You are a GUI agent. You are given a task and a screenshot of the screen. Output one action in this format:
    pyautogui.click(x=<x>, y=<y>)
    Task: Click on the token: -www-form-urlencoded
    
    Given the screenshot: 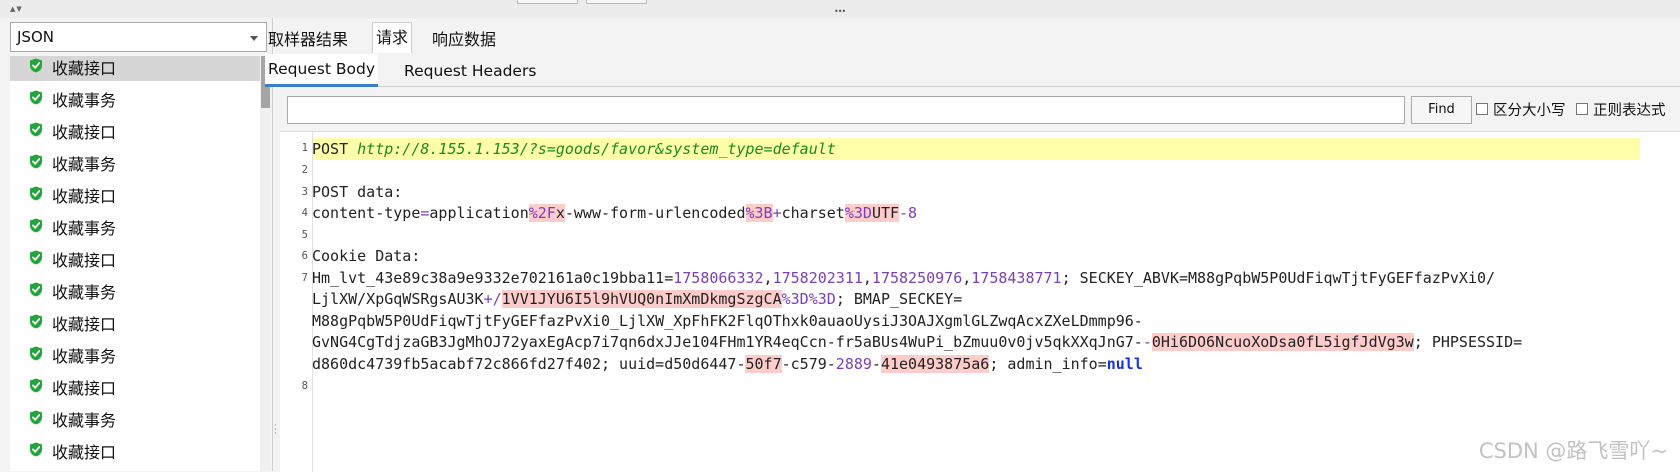 What is the action you would take?
    pyautogui.click(x=655, y=213)
    